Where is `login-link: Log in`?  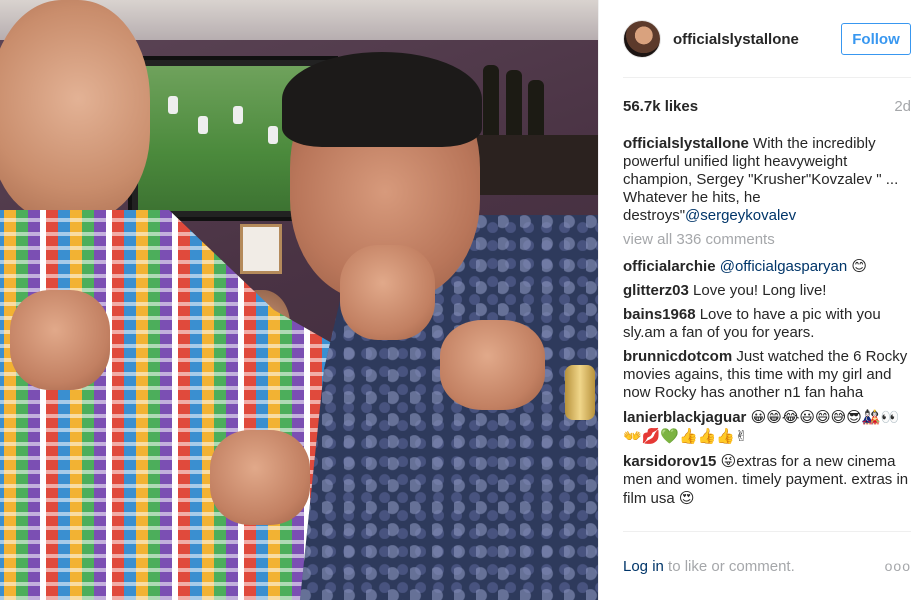 login-link: Log in is located at coordinates (643, 566).